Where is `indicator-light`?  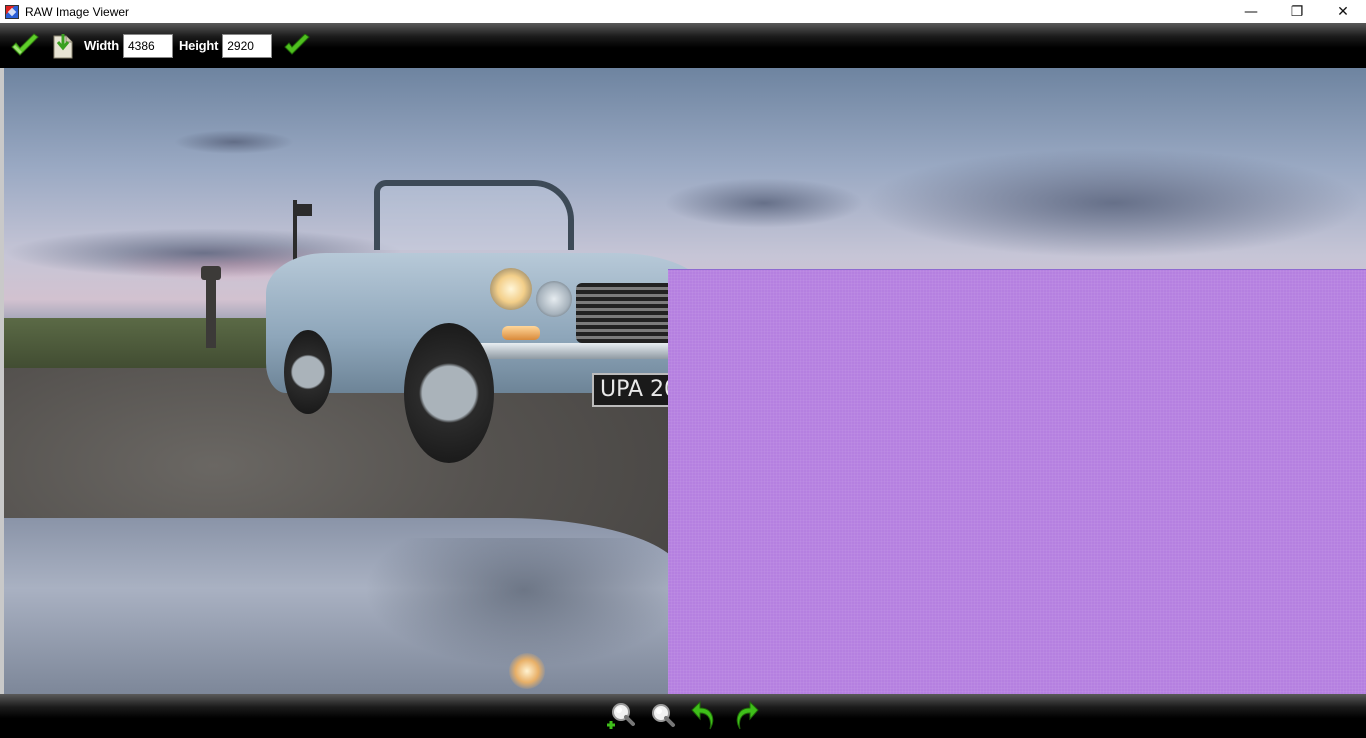 indicator-light is located at coordinates (521, 333).